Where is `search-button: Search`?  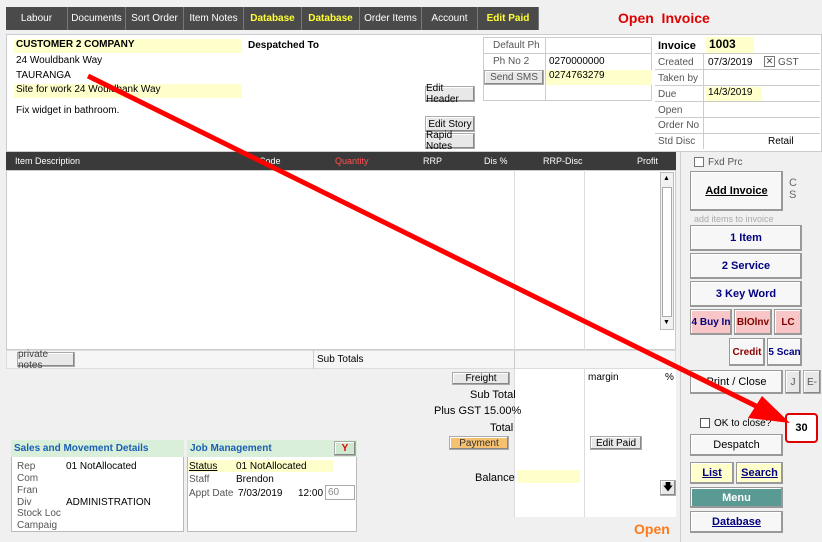 search-button: Search is located at coordinates (759, 473).